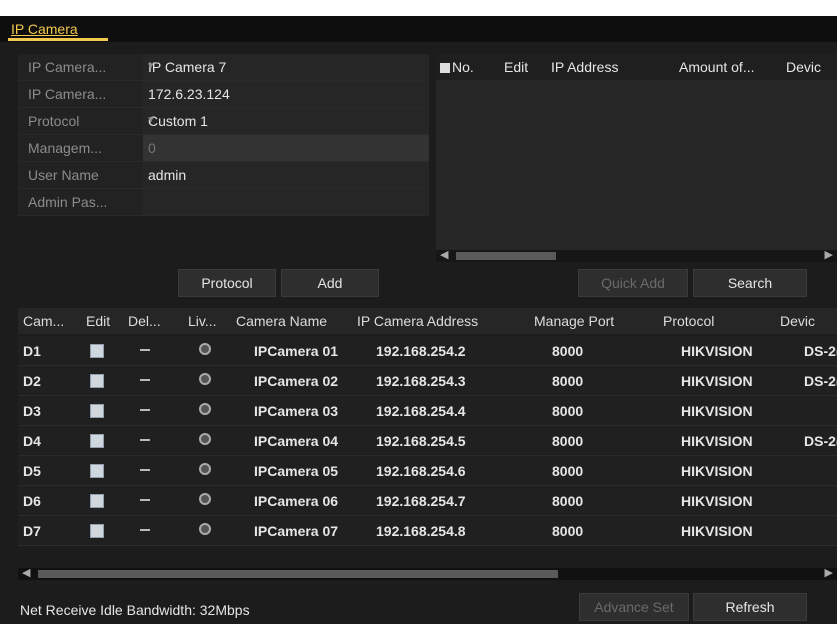 Image resolution: width=837 pixels, height=624 pixels. I want to click on form-row-camera-name: IP Camera... IP Camera 7 ▾, so click(223, 67).